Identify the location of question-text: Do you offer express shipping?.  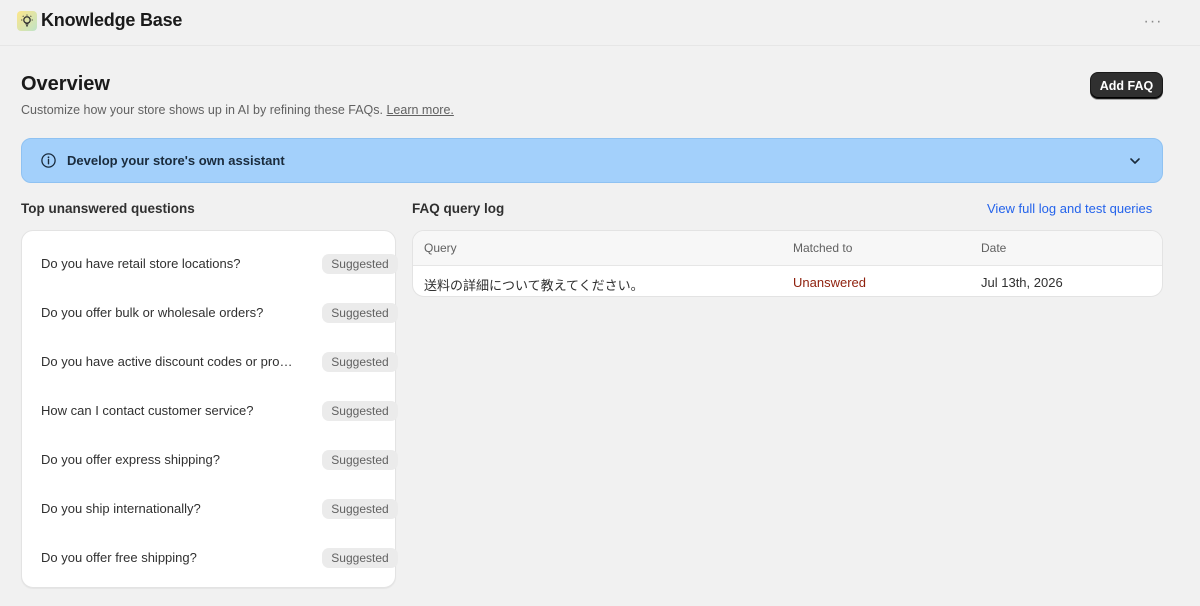
(130, 459).